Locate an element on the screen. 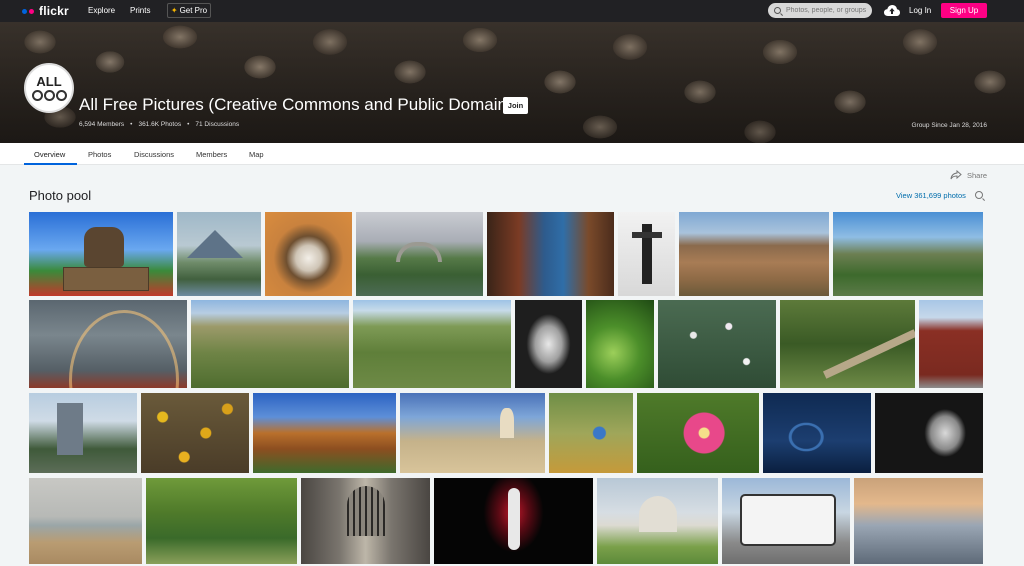 This screenshot has width=1024, height=566. tab-map: Map is located at coordinates (256, 154).